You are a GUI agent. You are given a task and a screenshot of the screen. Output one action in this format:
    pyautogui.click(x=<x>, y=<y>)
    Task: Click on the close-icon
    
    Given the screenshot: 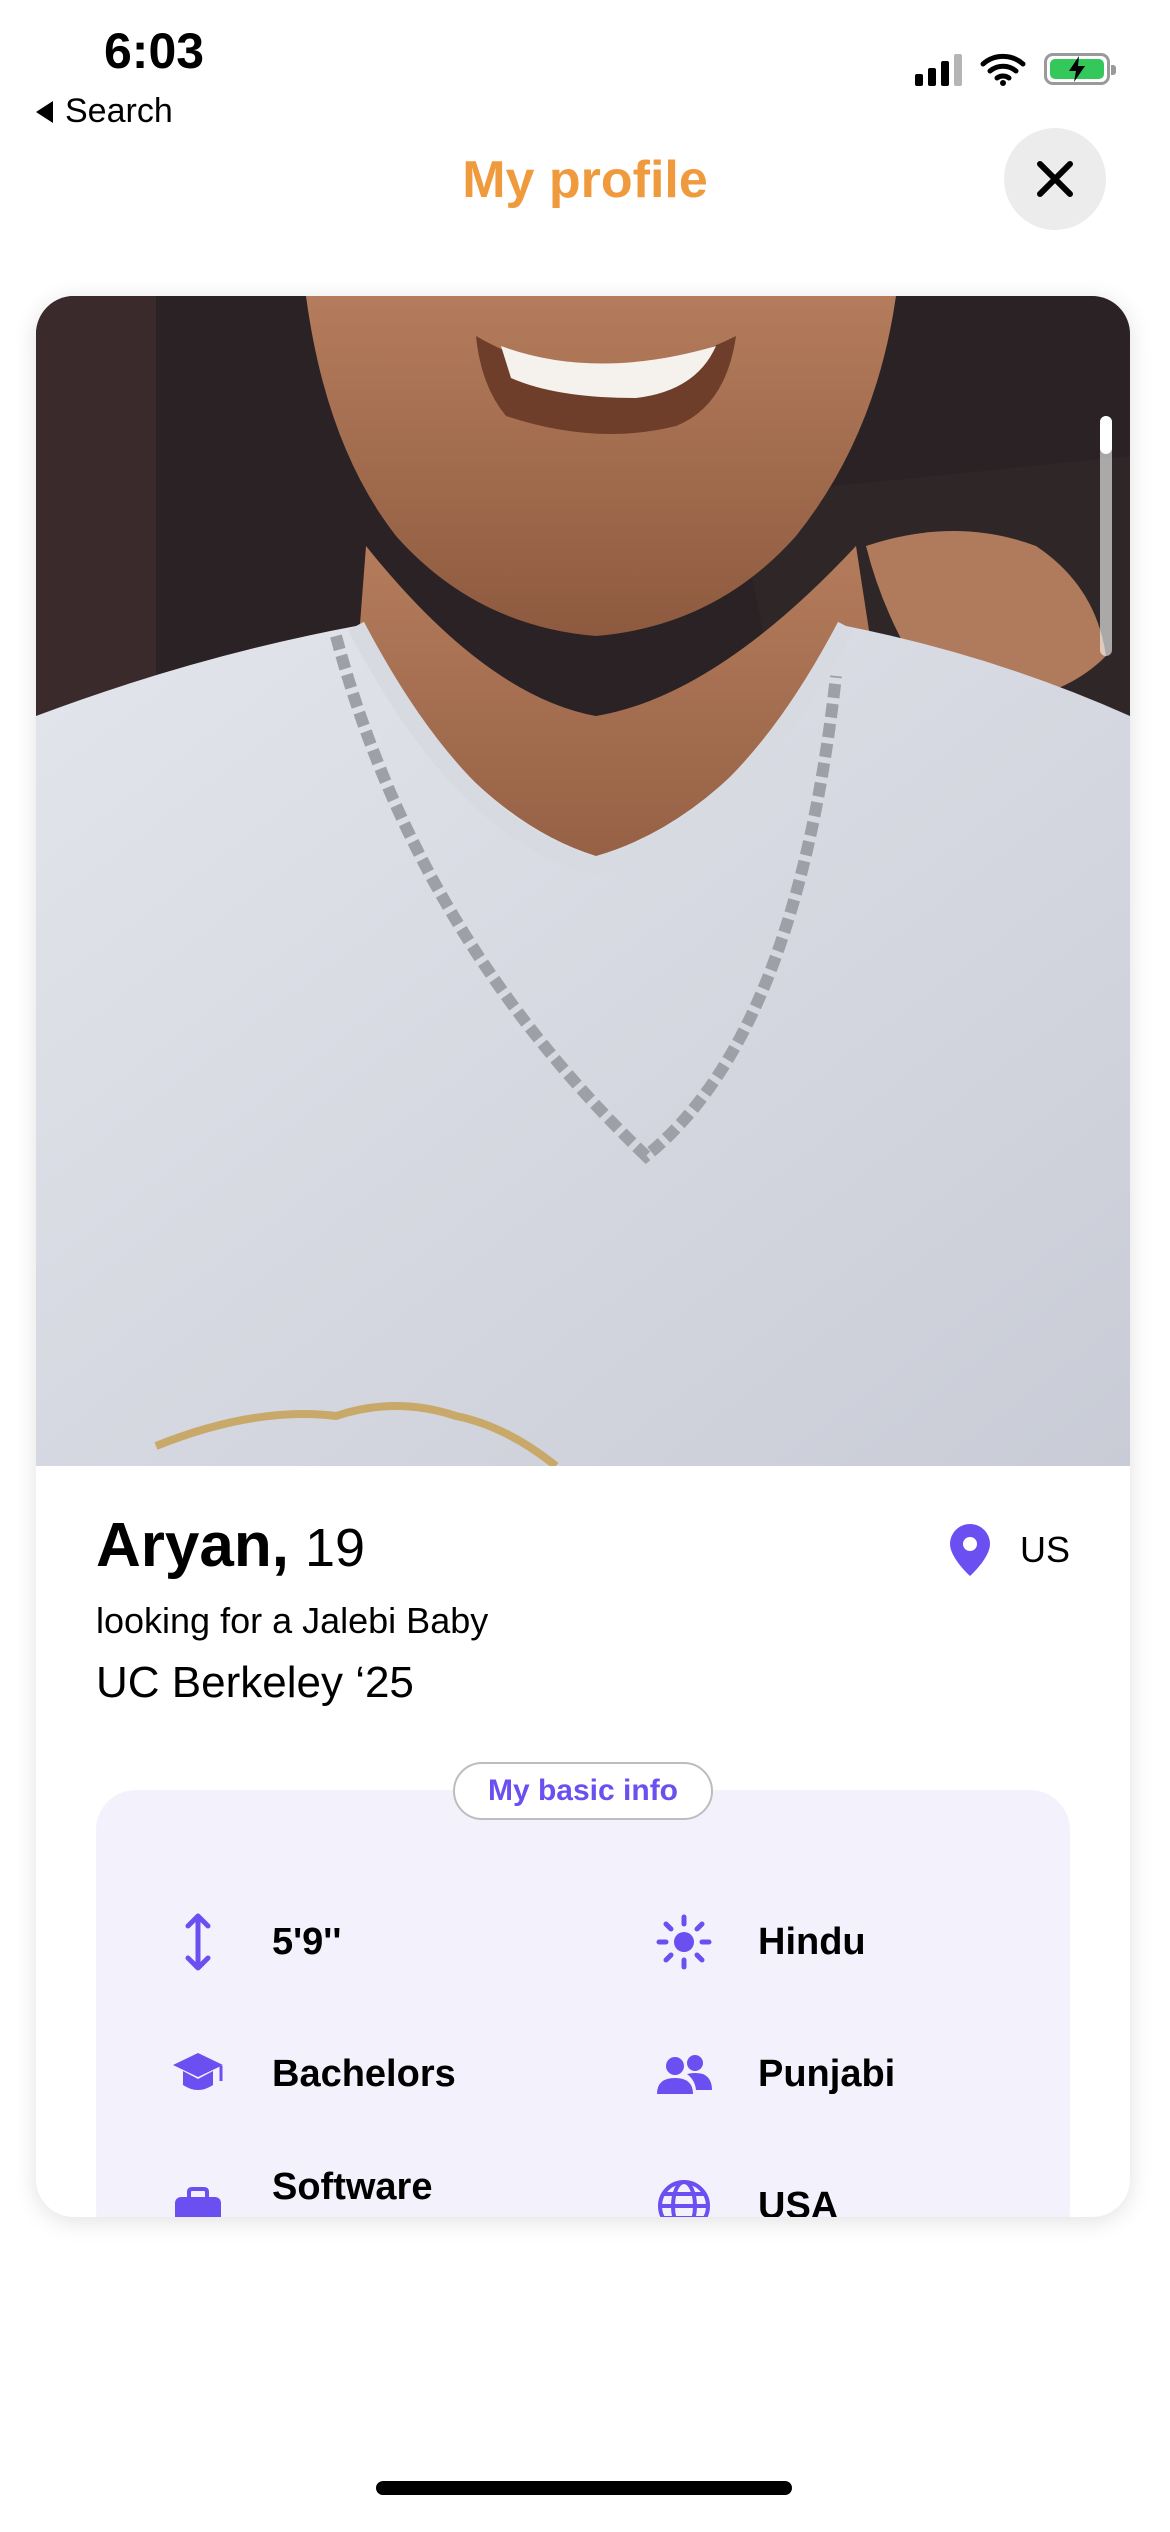 What is the action you would take?
    pyautogui.click(x=1055, y=179)
    